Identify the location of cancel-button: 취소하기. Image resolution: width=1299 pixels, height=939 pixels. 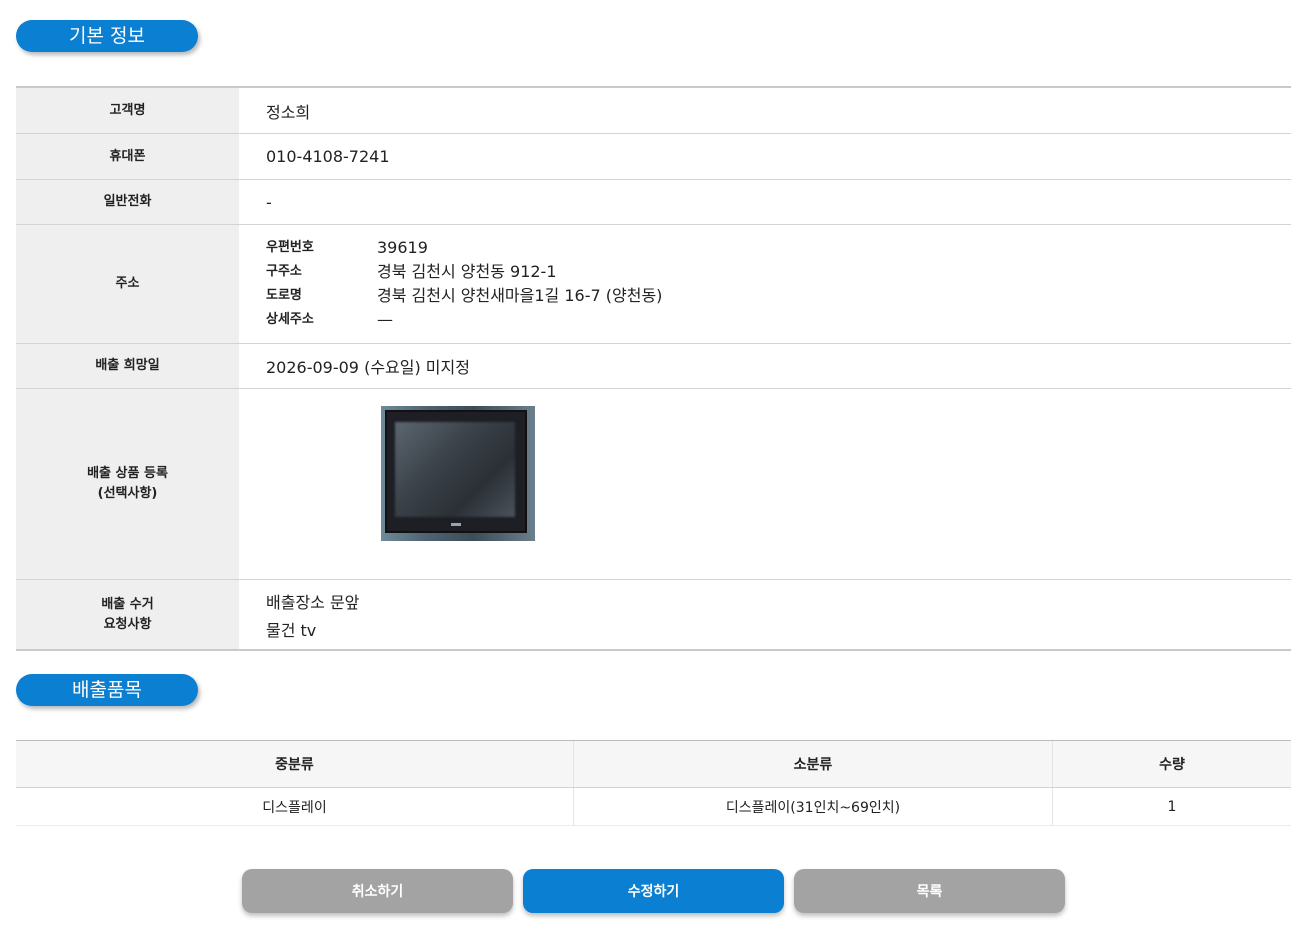
(377, 891).